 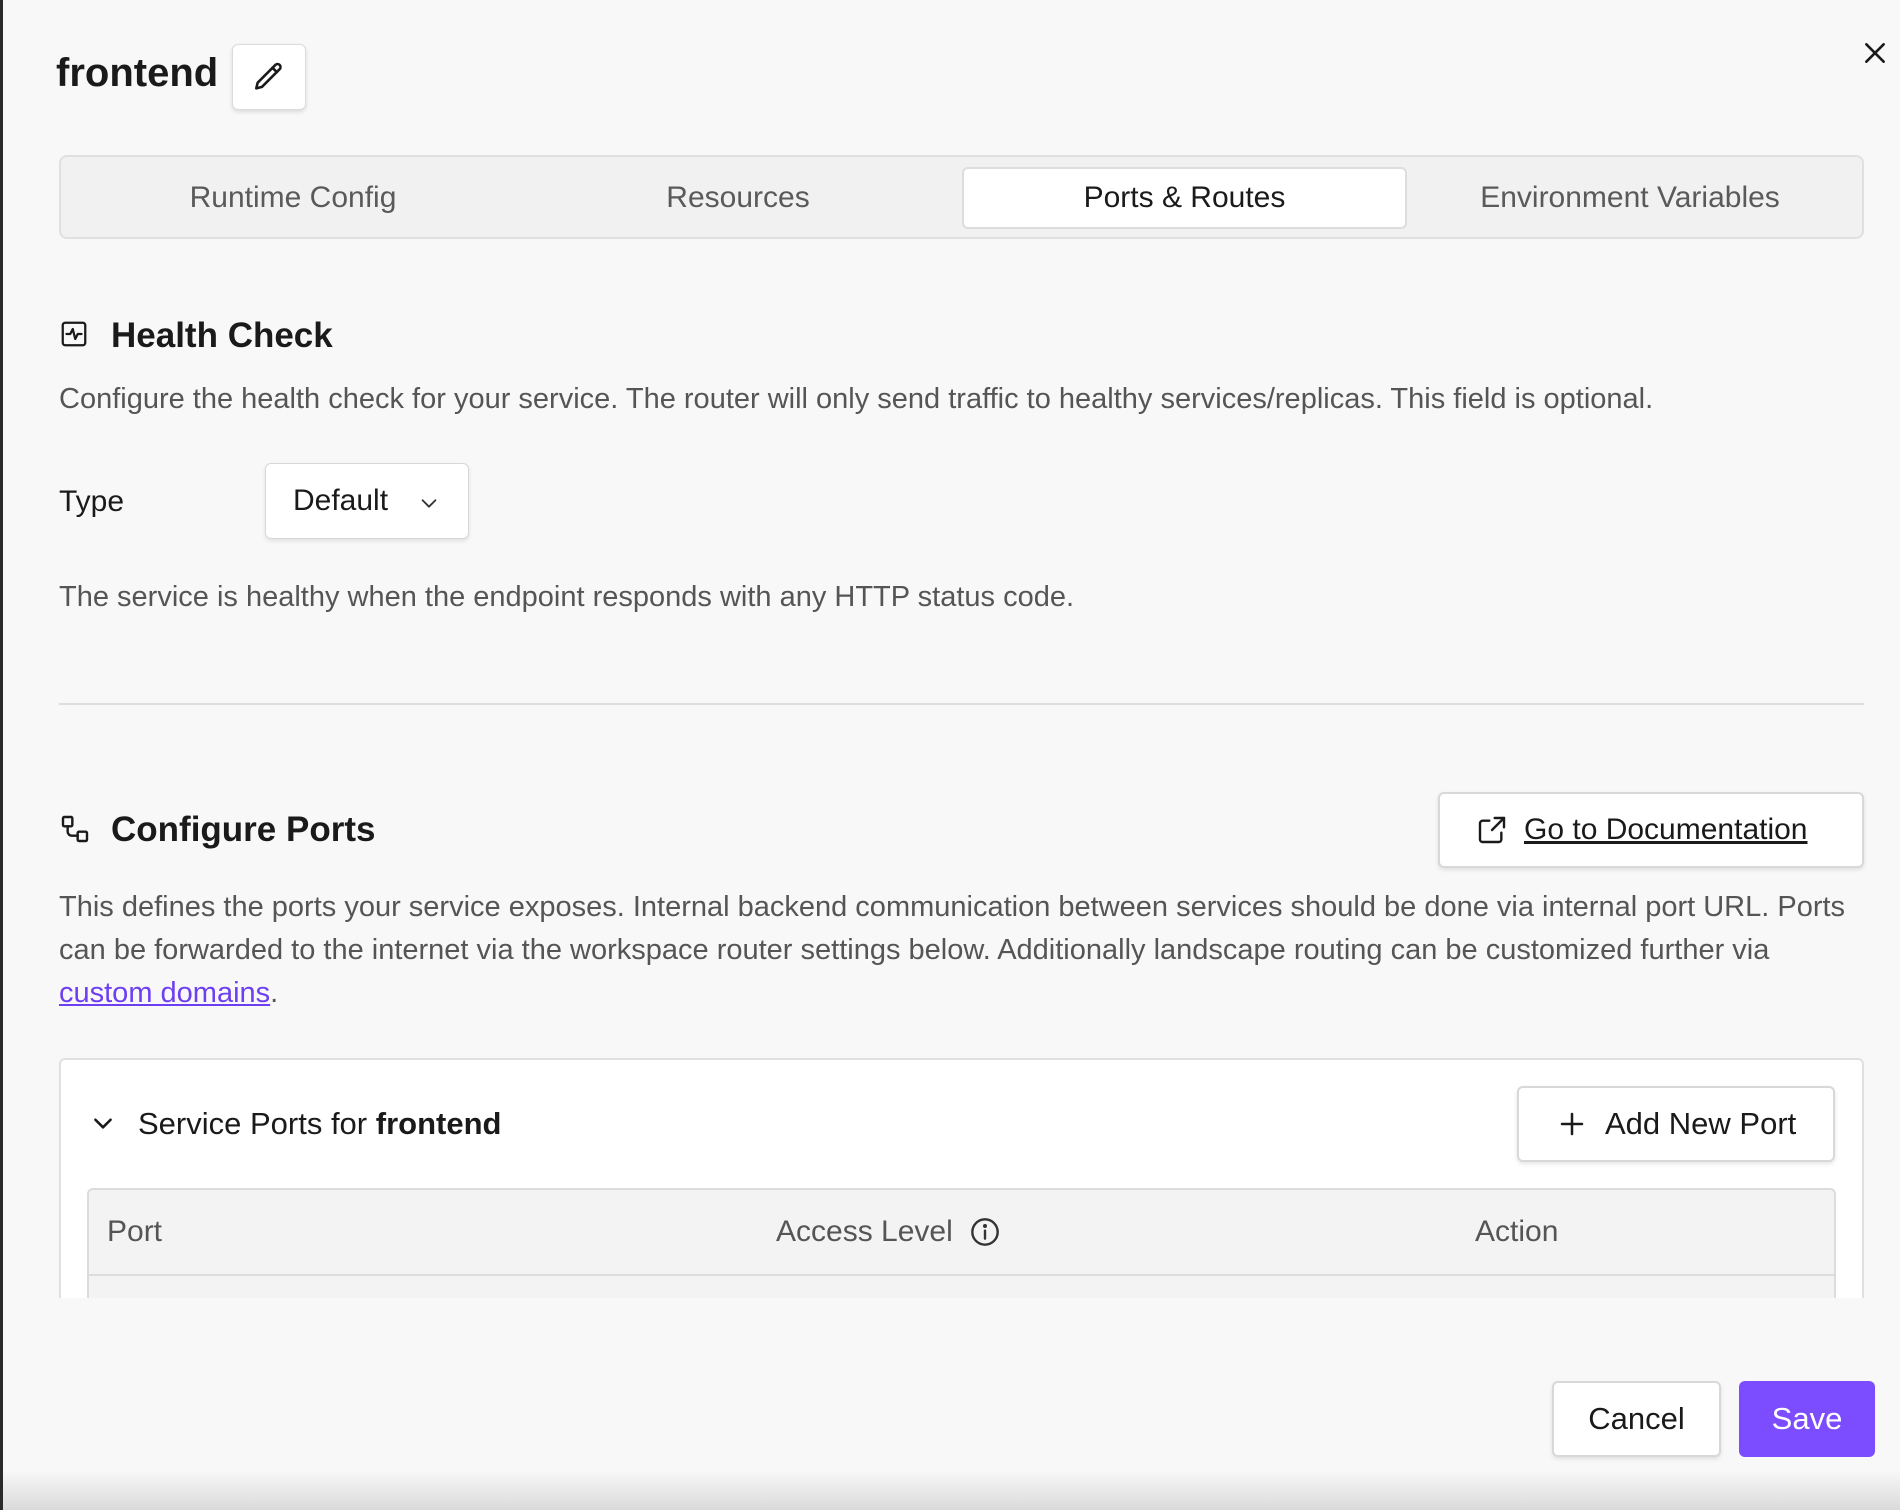 I want to click on tab-runtime-config: Runtime Config, so click(x=293, y=198).